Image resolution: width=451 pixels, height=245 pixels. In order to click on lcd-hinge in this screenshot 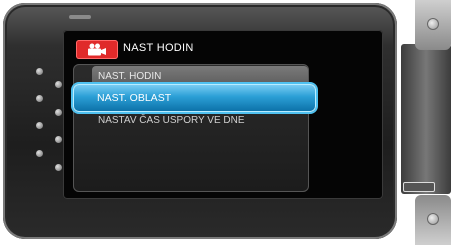, I will do `click(426, 122)`.